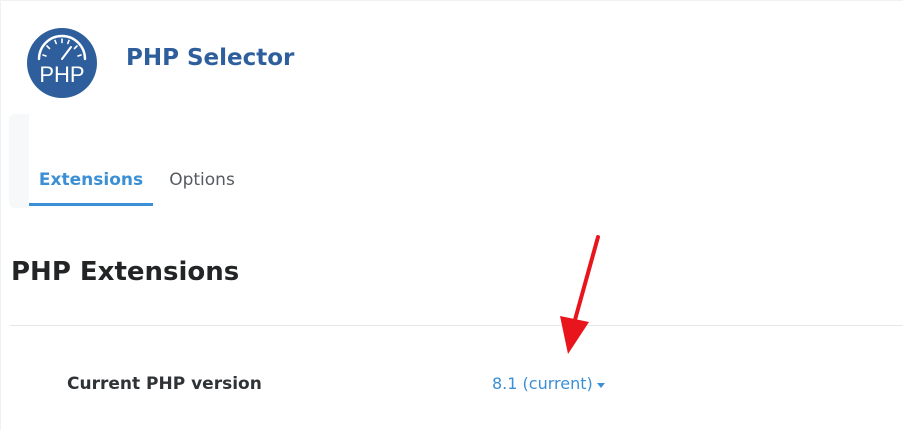 Image resolution: width=903 pixels, height=430 pixels. Describe the element at coordinates (61, 74) in the screenshot. I see `logo-text: PHP` at that location.